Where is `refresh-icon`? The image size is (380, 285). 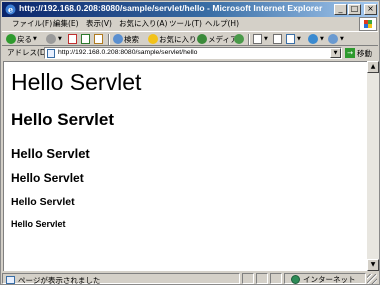 refresh-icon is located at coordinates (85, 39).